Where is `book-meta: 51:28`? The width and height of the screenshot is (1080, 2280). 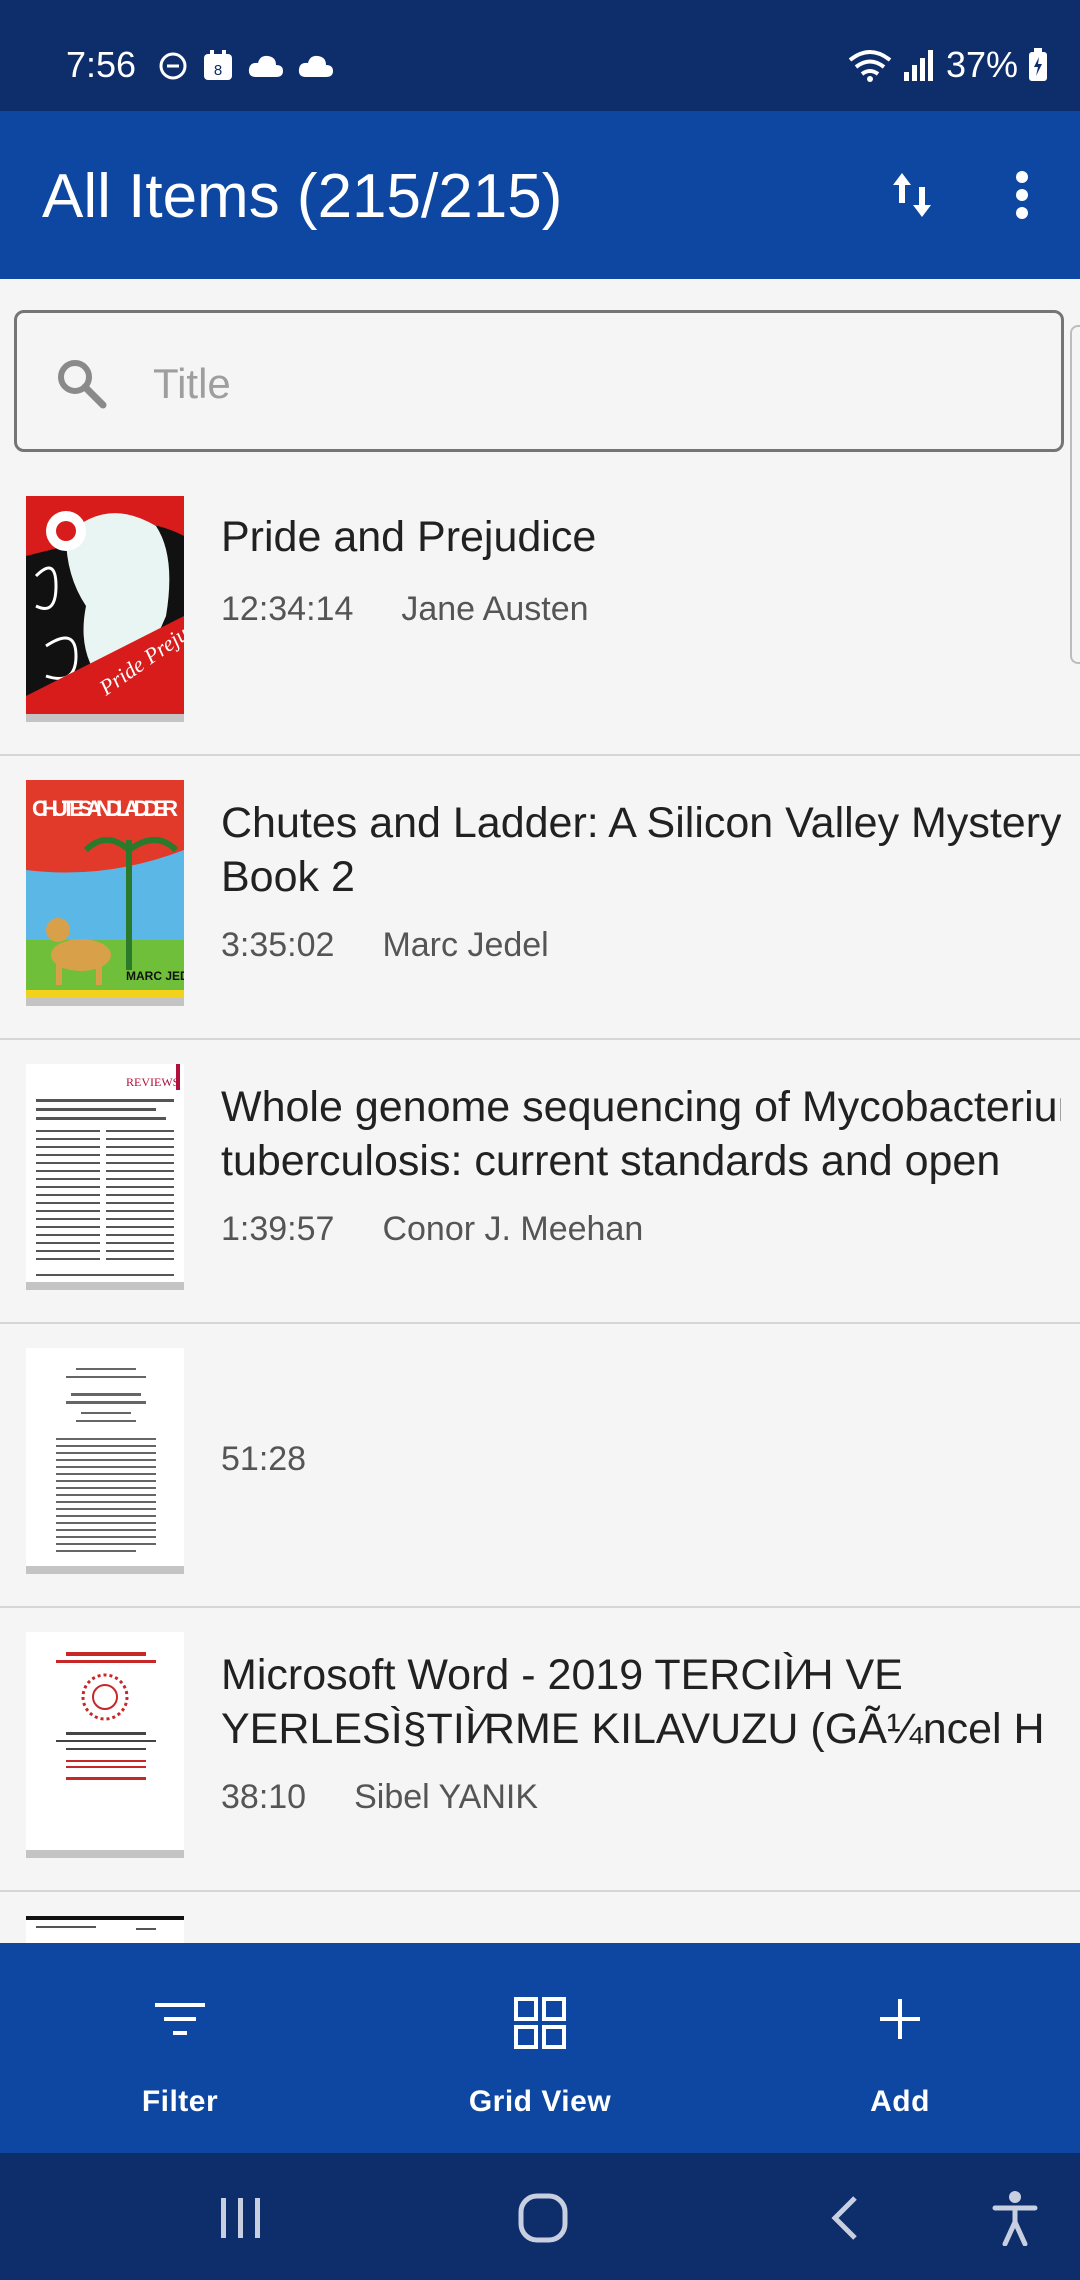
book-meta: 51:28 is located at coordinates (287, 1459).